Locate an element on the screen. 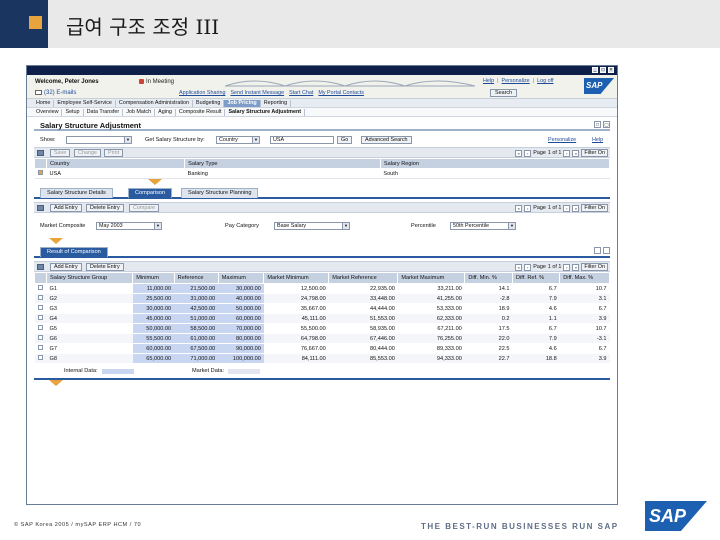 The height and width of the screenshot is (540, 720). subnav-salary-structure-adjustment: Salary Structure Adjustment is located at coordinates (265, 112).